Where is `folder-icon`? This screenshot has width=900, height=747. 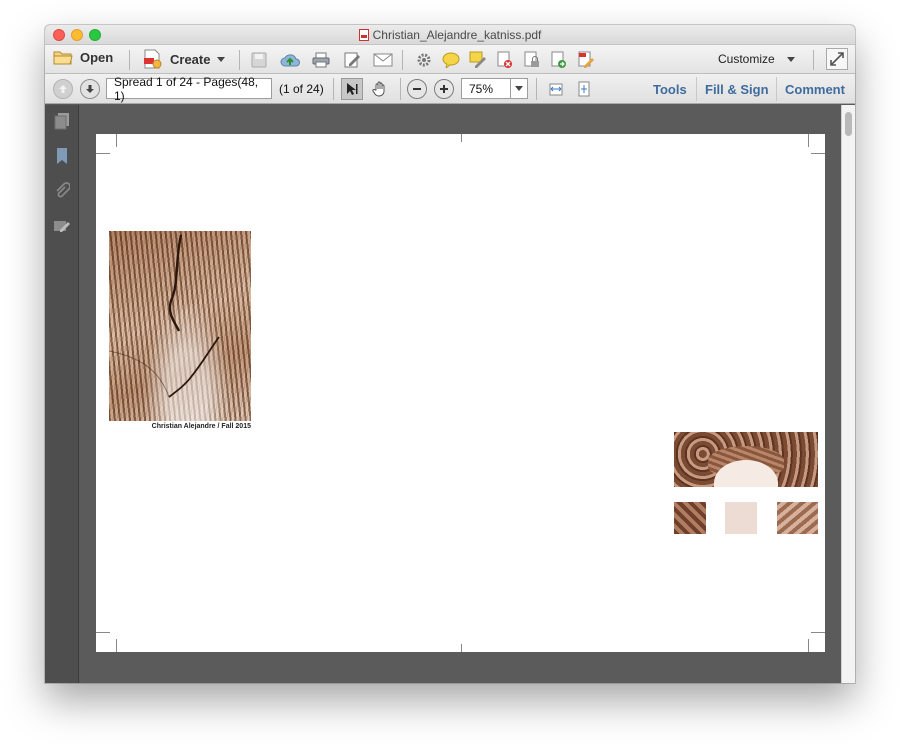
folder-icon is located at coordinates (63, 58).